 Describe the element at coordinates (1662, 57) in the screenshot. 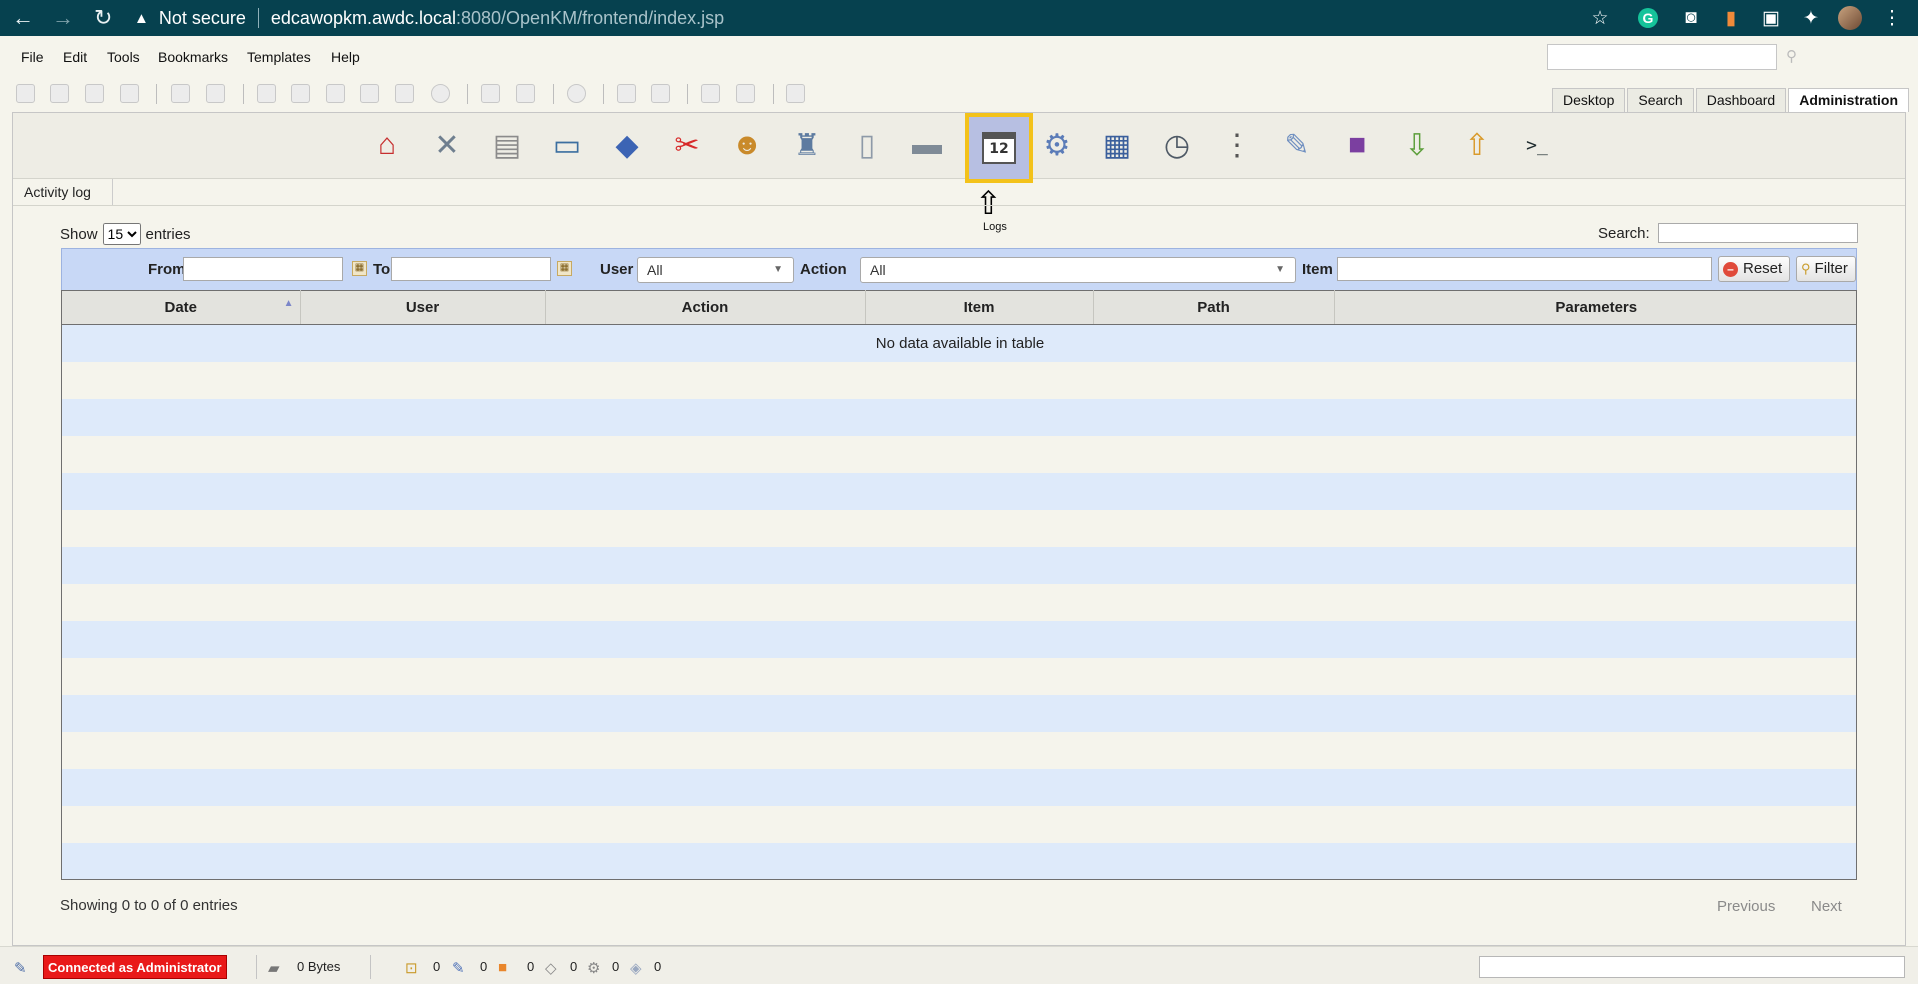

I see `quick-search-input` at that location.